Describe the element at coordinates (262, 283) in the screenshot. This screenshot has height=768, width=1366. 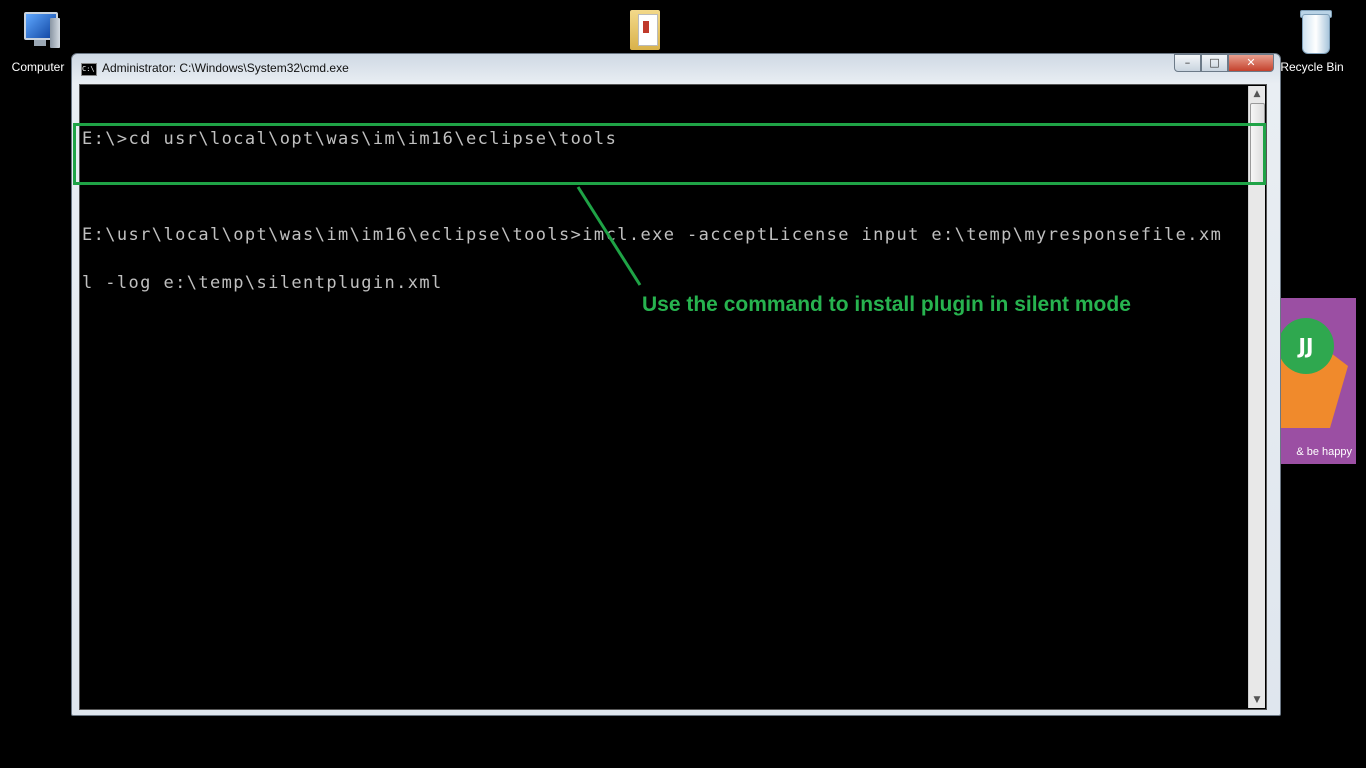
I see `console-line: l -log e:\temp\silentplugin.xml` at that location.